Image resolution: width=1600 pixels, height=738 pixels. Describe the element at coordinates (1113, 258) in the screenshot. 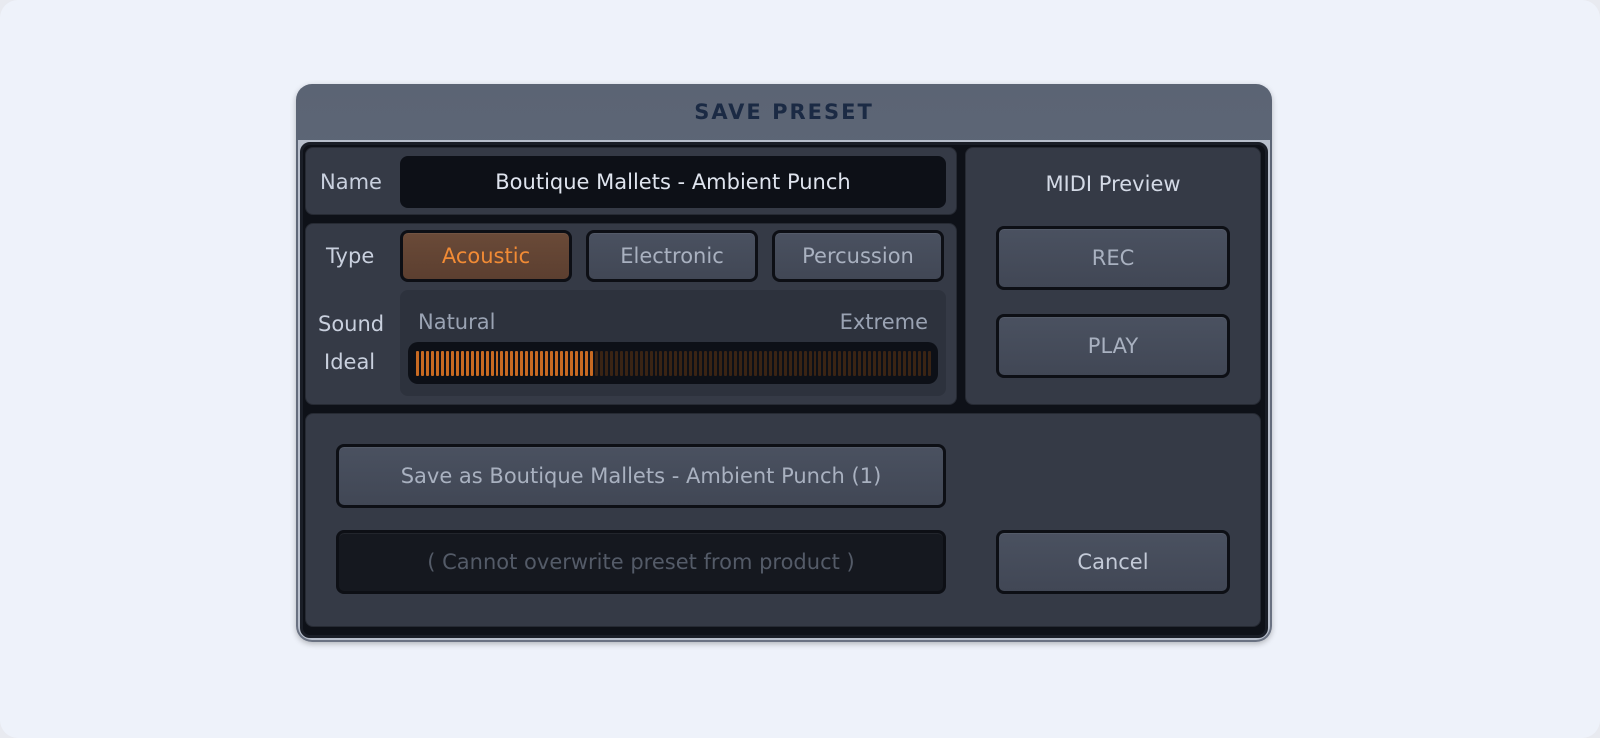

I see `rec-button: REC` at that location.